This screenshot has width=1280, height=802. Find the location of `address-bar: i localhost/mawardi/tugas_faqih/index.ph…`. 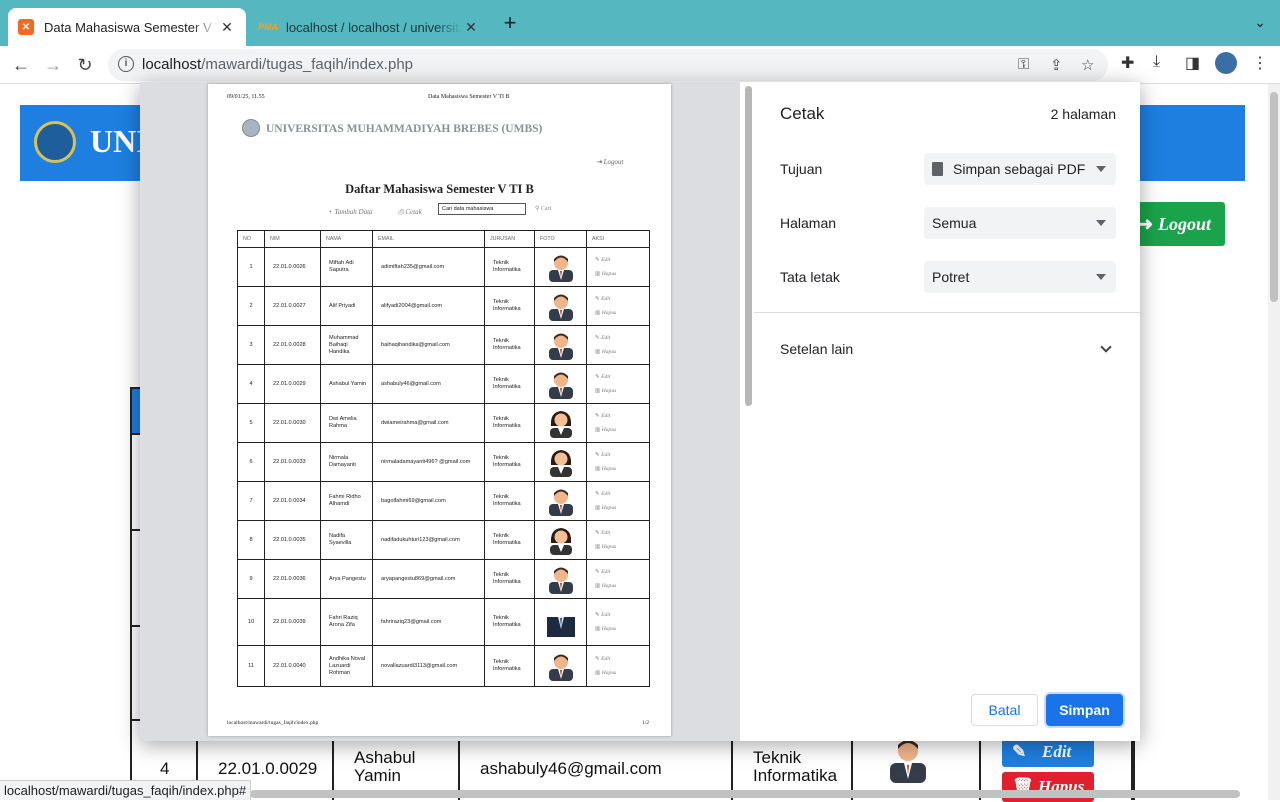

address-bar: i localhost/mawardi/tugas_faqih/index.ph… is located at coordinates (608, 65).